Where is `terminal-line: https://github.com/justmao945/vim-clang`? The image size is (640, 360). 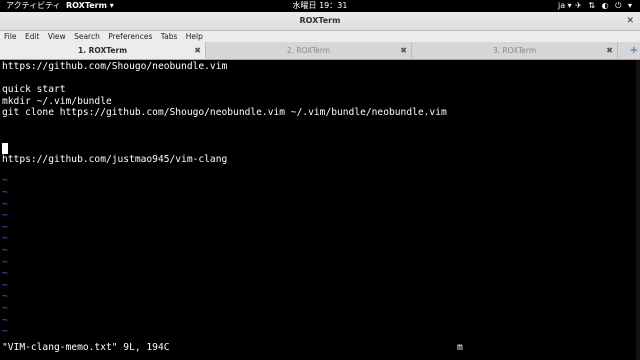 terminal-line: https://github.com/justmao945/vim-clang is located at coordinates (115, 159).